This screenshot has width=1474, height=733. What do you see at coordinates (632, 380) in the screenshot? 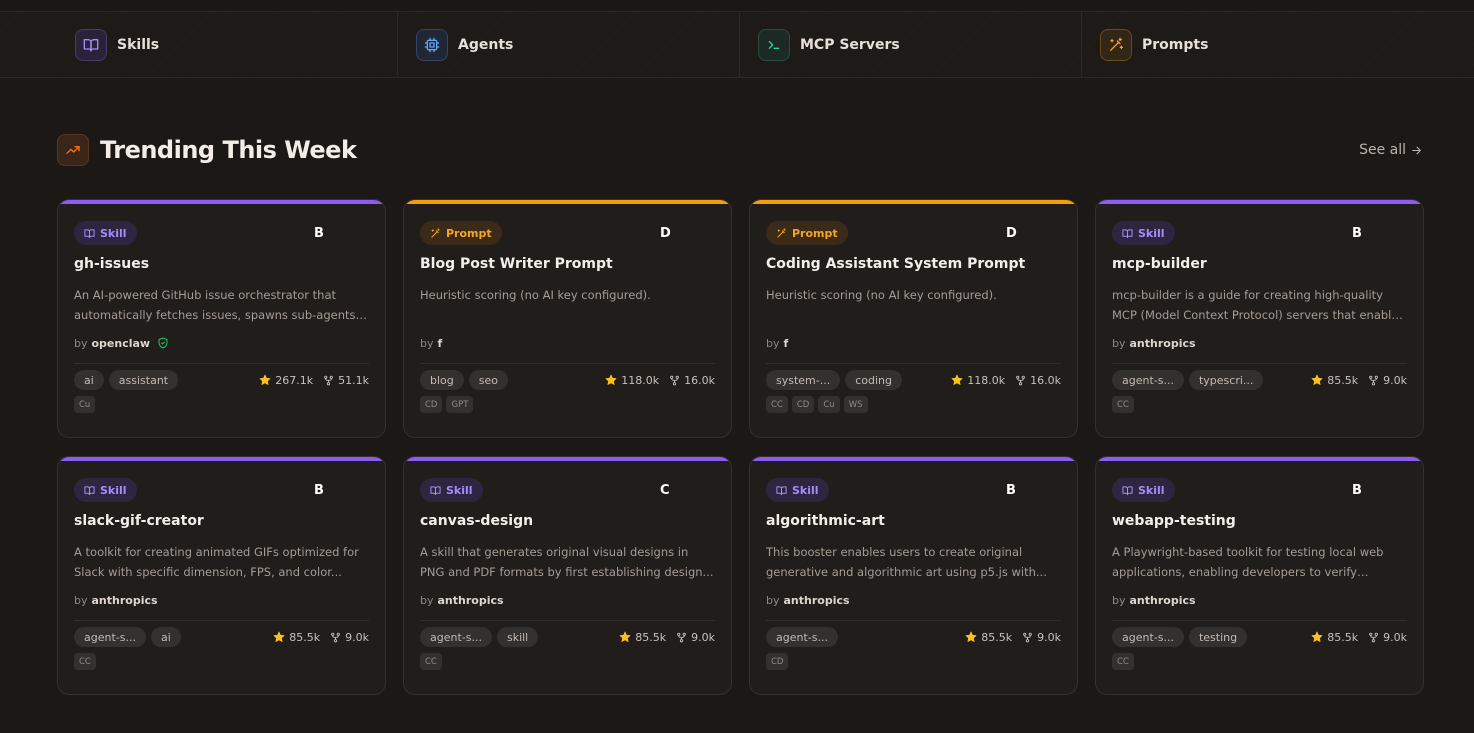
I see `stars-stat: 118.0k` at bounding box center [632, 380].